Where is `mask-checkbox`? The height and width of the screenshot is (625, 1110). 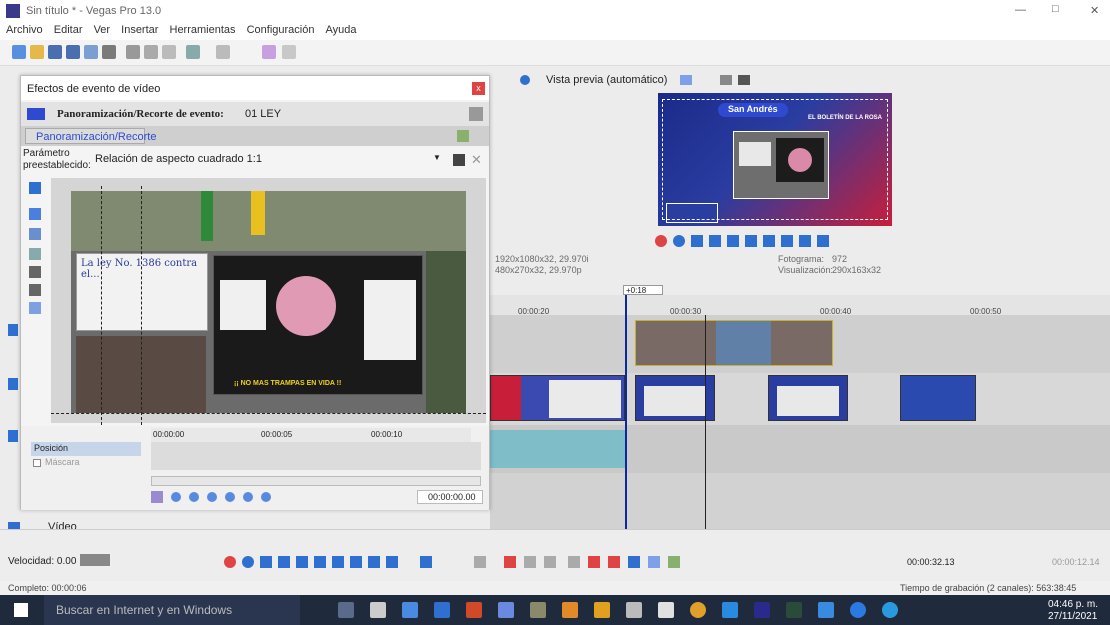 mask-checkbox is located at coordinates (37, 463).